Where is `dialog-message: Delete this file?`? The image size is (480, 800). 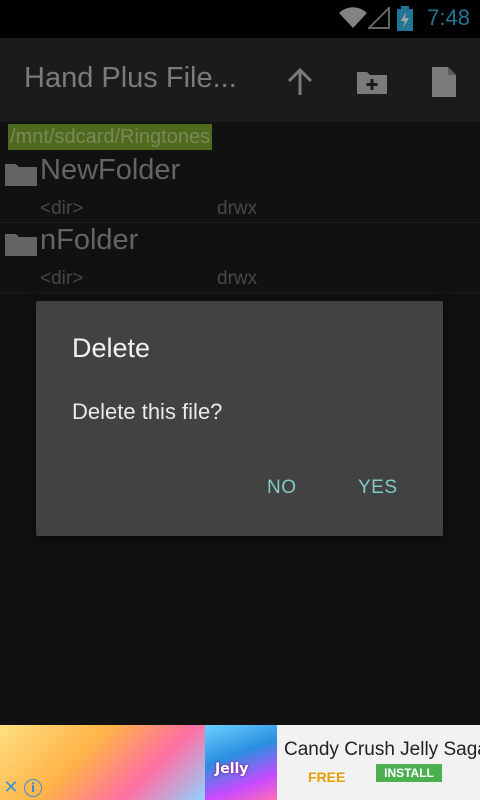 dialog-message: Delete this file? is located at coordinates (147, 411).